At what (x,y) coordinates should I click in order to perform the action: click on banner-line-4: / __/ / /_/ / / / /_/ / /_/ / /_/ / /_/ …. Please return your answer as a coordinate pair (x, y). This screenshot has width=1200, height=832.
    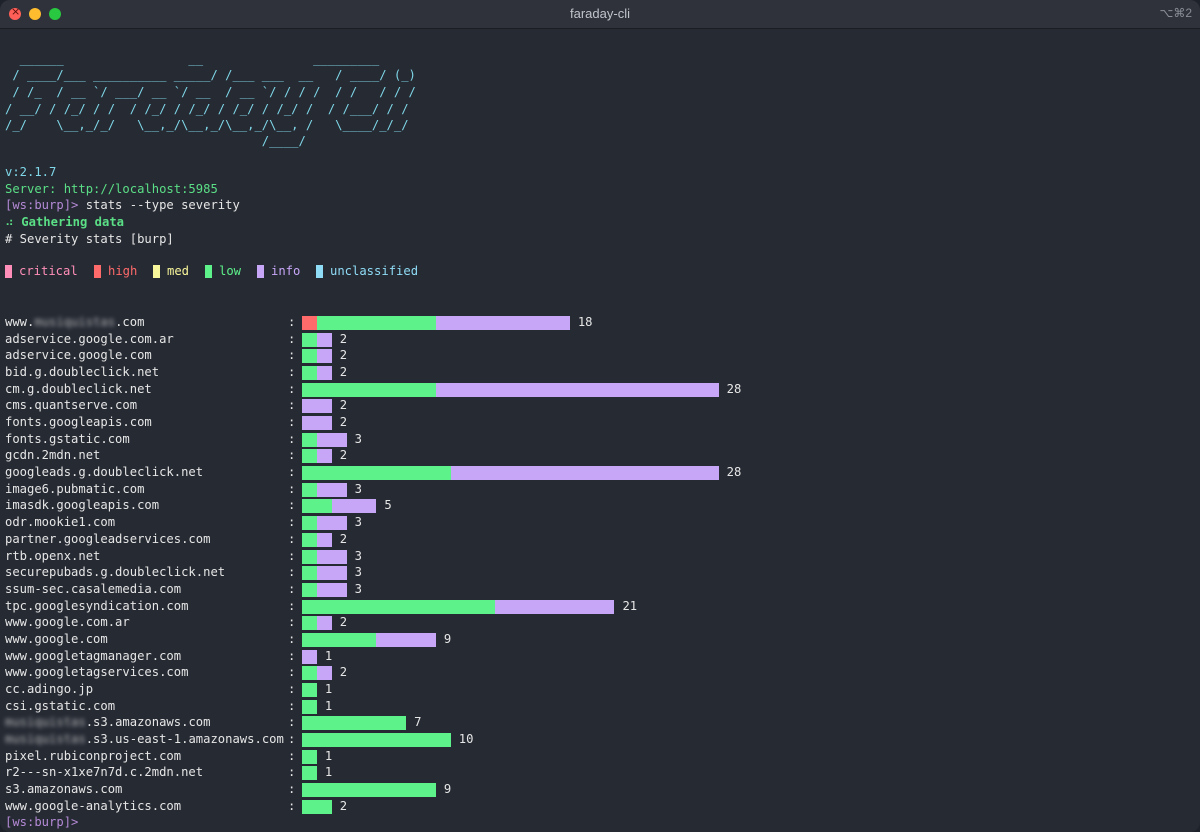
    Looking at the image, I should click on (207, 109).